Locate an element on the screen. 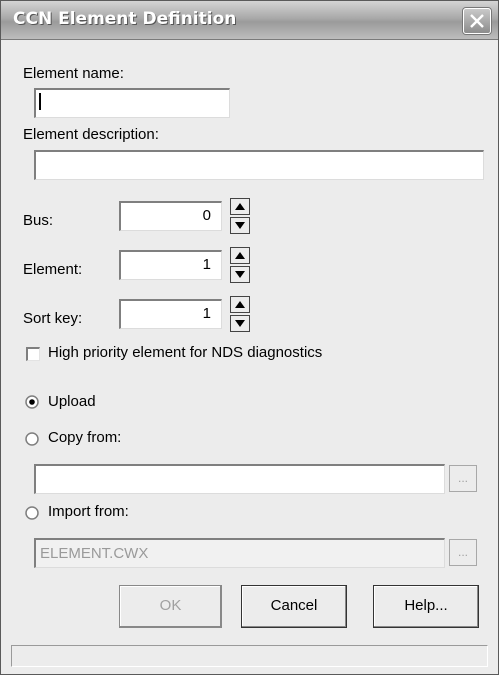 The height and width of the screenshot is (675, 499). element-description-input is located at coordinates (259, 165).